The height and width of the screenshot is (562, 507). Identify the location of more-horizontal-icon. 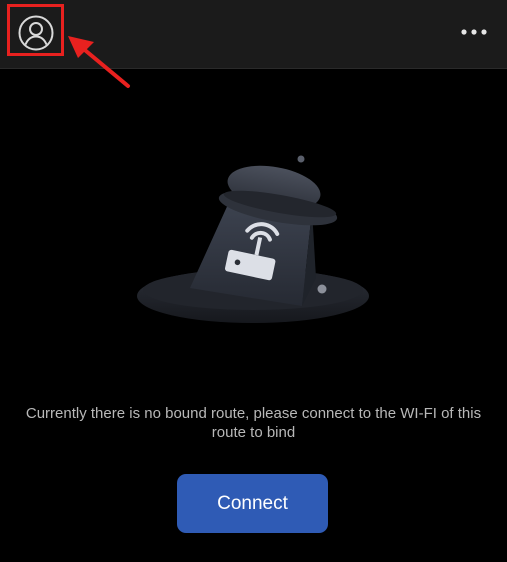
(474, 32).